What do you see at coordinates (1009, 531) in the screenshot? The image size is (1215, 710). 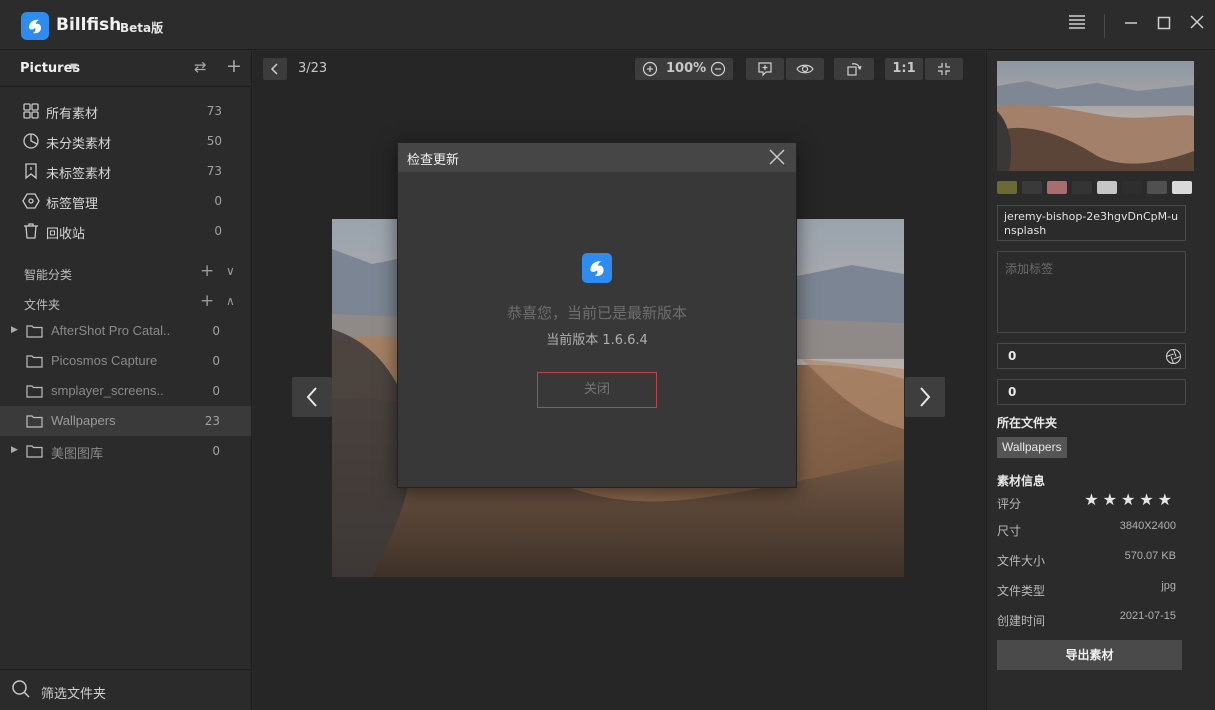 I see `info-key: 尺寸` at bounding box center [1009, 531].